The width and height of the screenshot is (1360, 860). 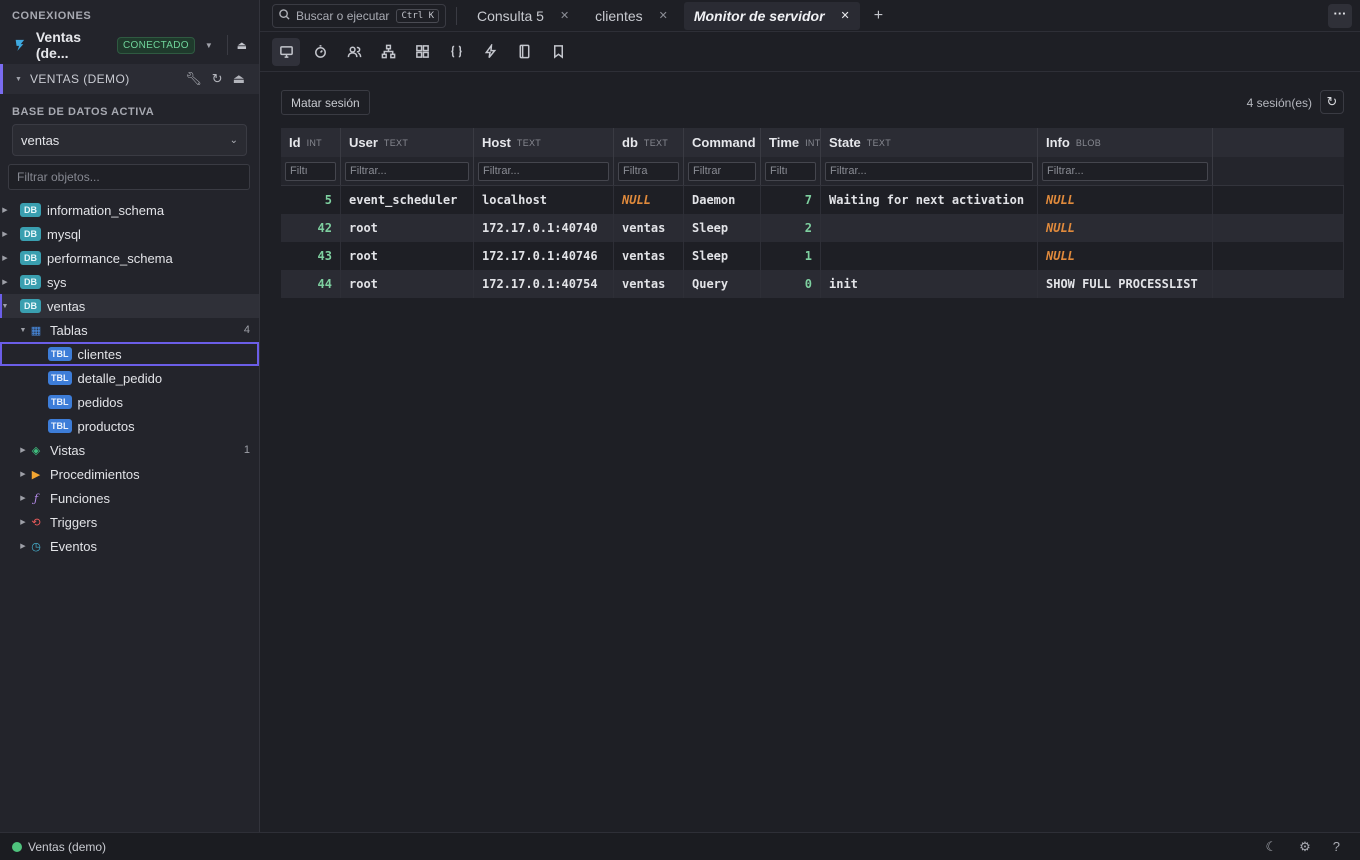 What do you see at coordinates (343, 15) in the screenshot?
I see `search-label: Buscar o ejecutar` at bounding box center [343, 15].